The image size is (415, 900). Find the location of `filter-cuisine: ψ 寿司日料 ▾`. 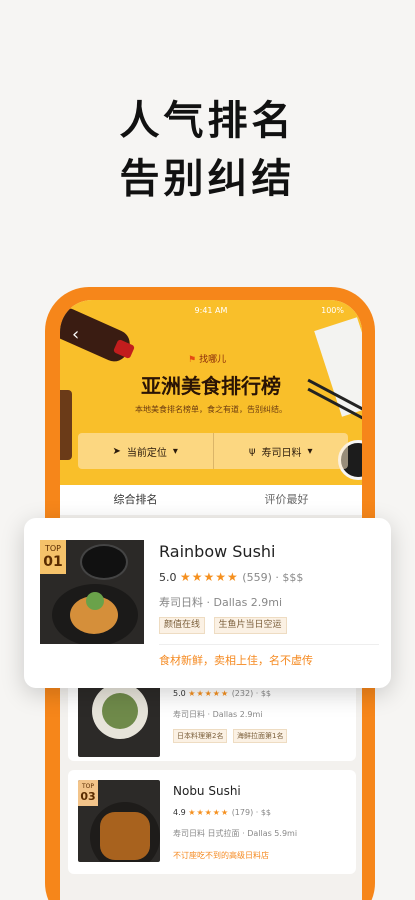

filter-cuisine: ψ 寿司日料 ▾ is located at coordinates (280, 451).